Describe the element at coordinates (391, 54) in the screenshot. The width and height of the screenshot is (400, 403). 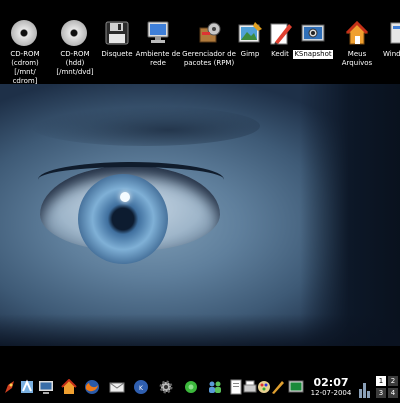
I see `desktop-icon-label: Wind` at that location.